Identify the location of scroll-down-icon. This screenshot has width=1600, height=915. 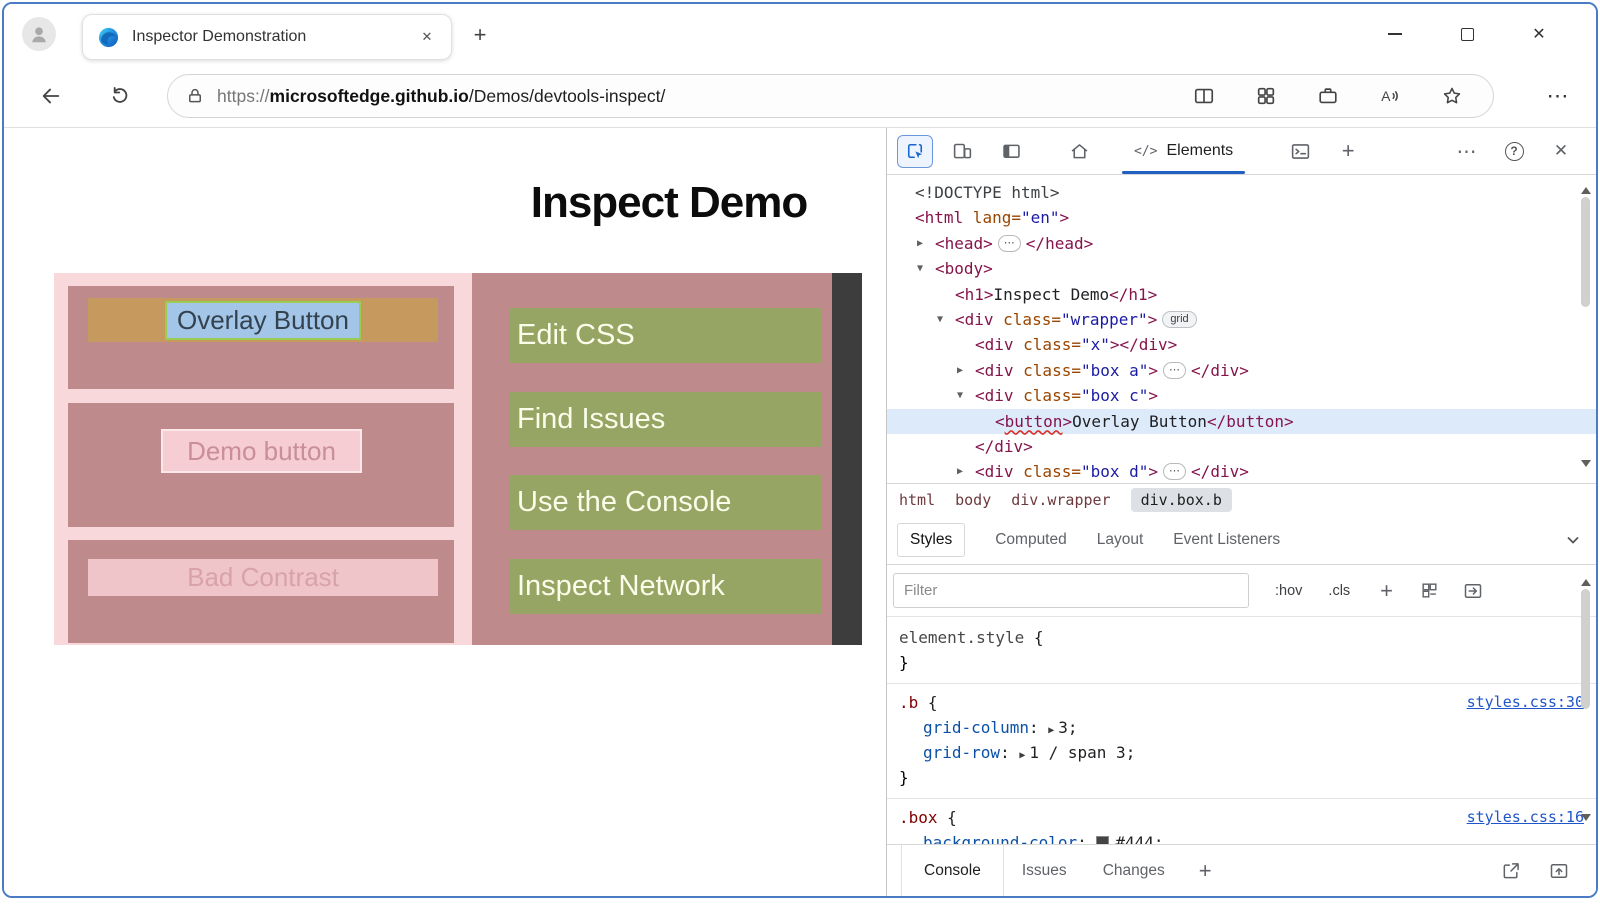
(1585, 463).